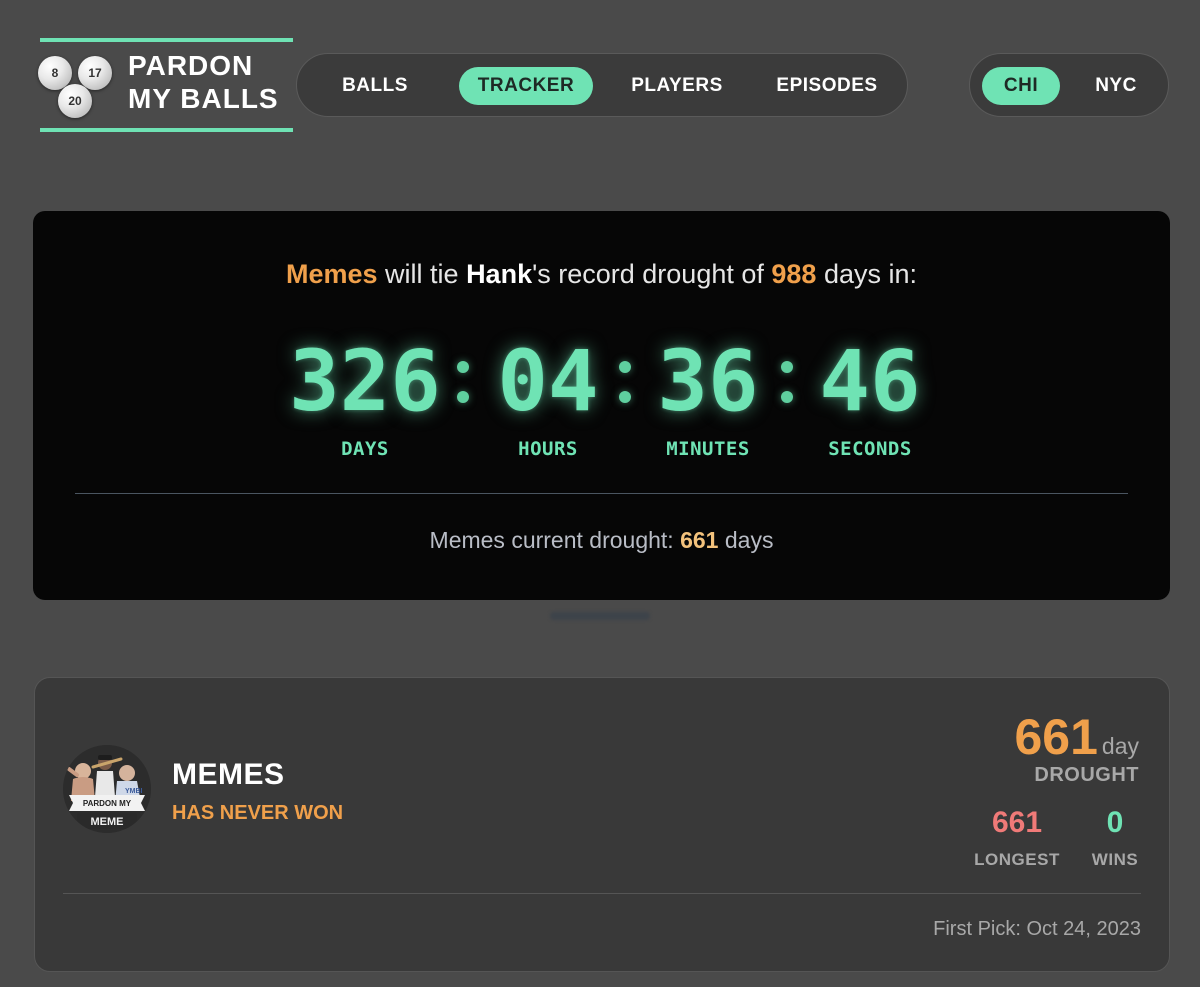 The image size is (1200, 987). What do you see at coordinates (203, 98) in the screenshot?
I see `logo-title-line2: MY BALLS` at bounding box center [203, 98].